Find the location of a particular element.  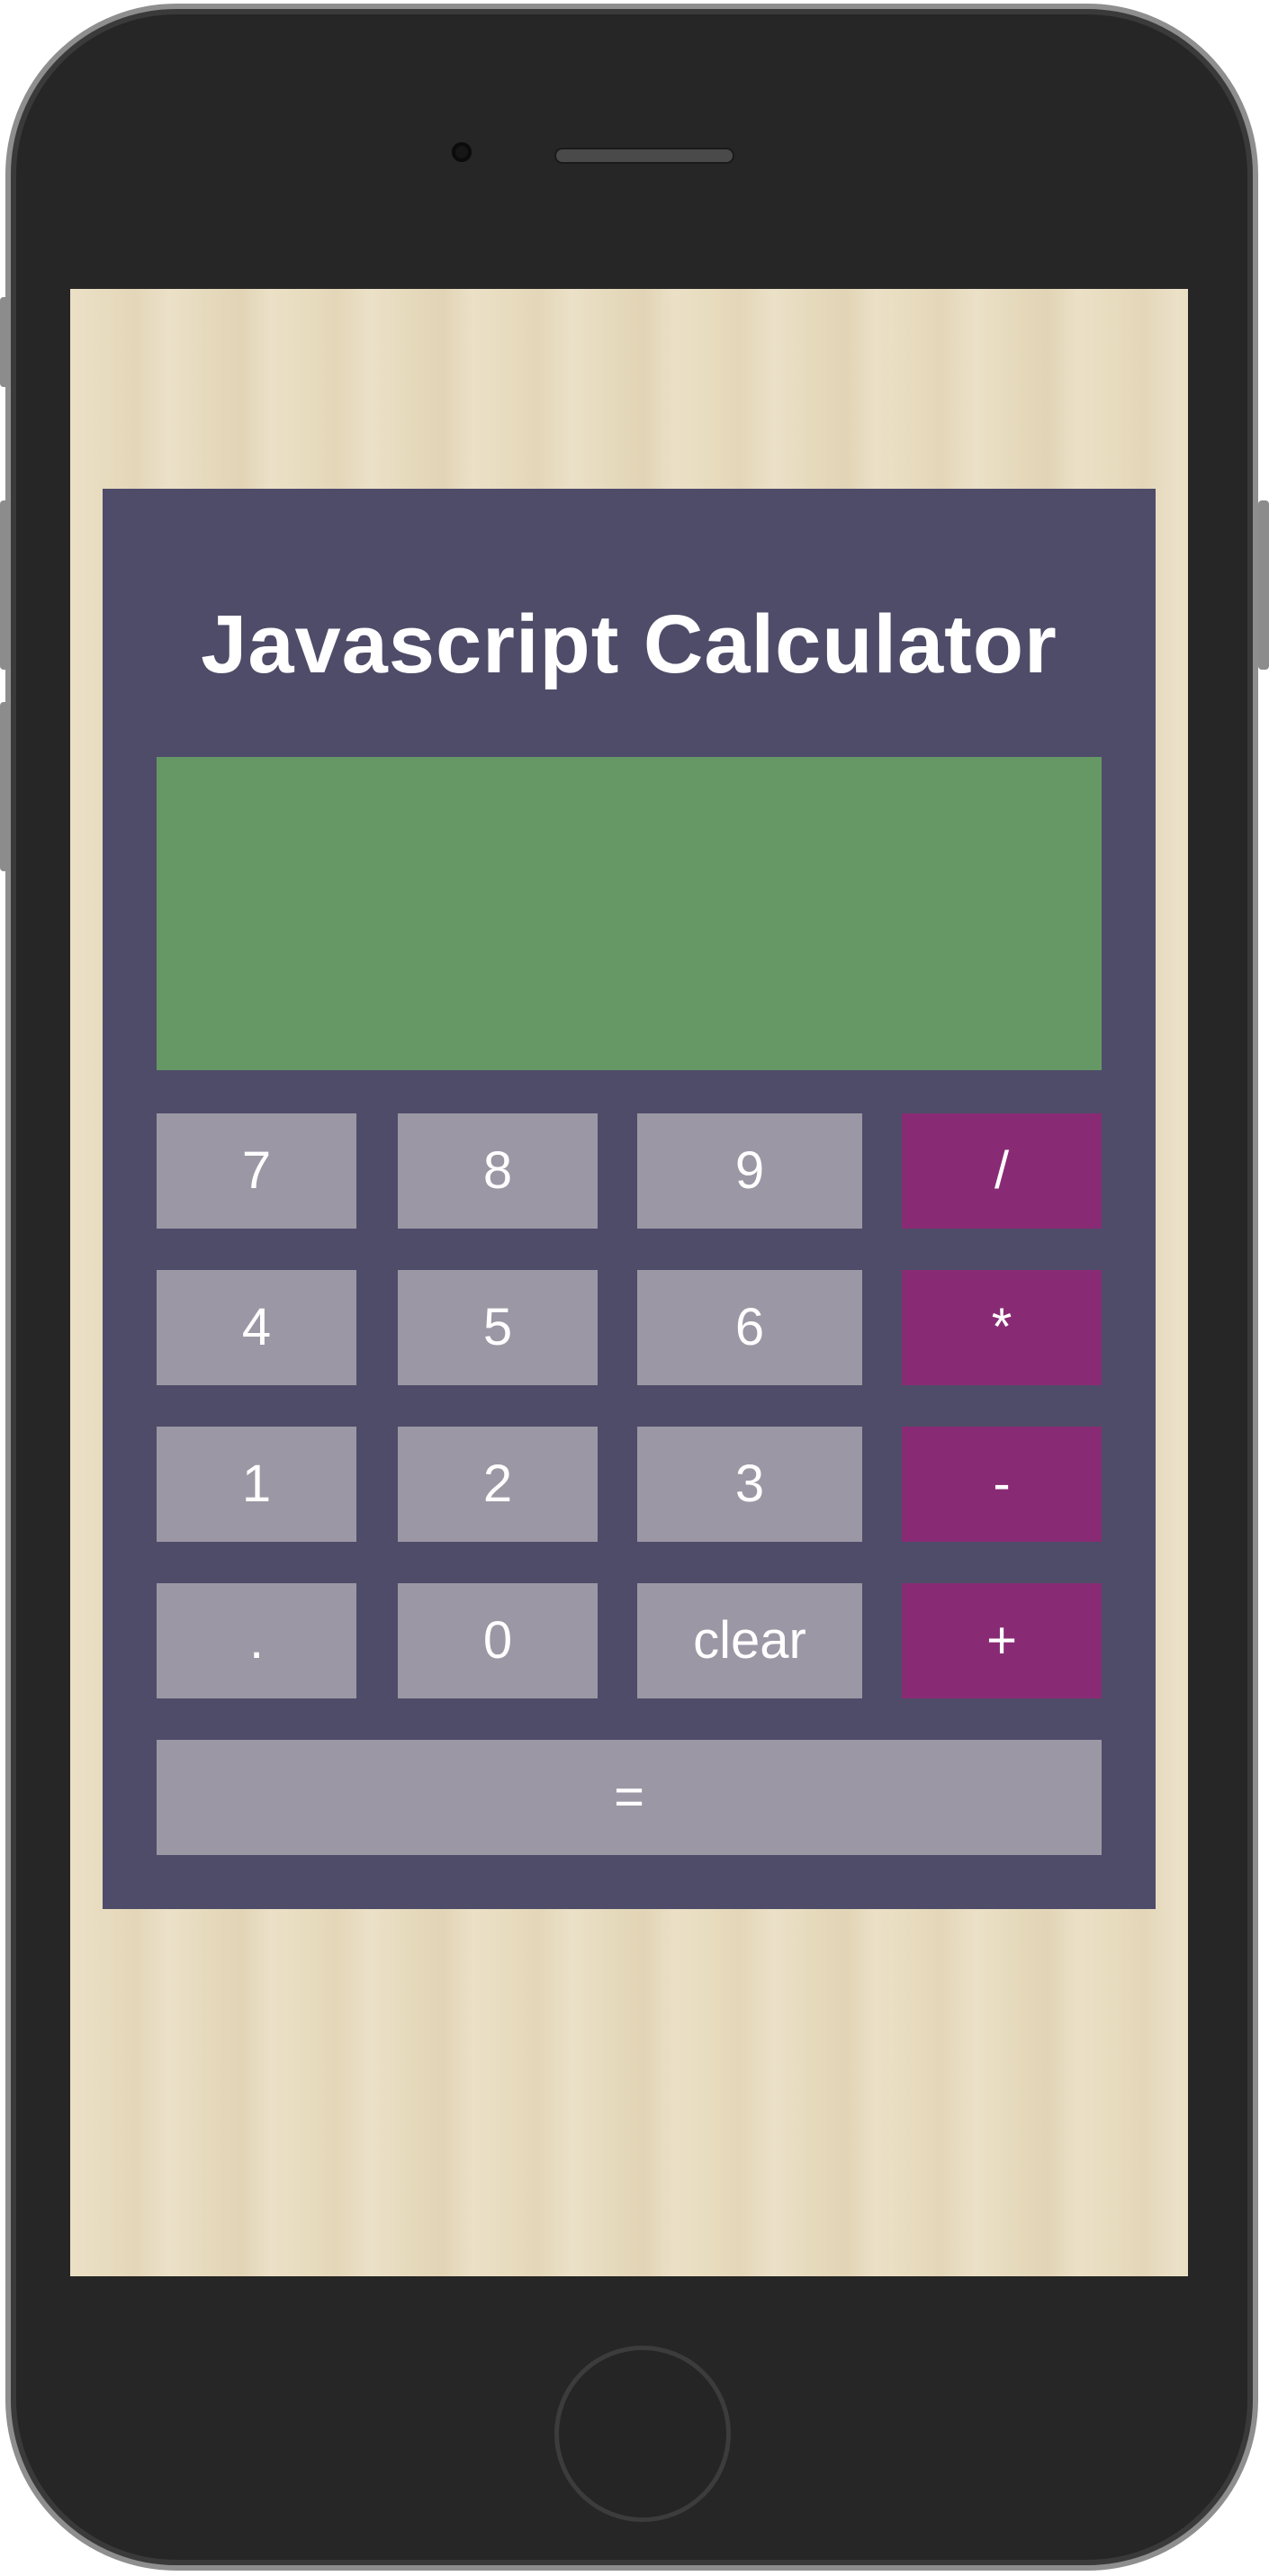

volume-down-button is located at coordinates (6, 786).